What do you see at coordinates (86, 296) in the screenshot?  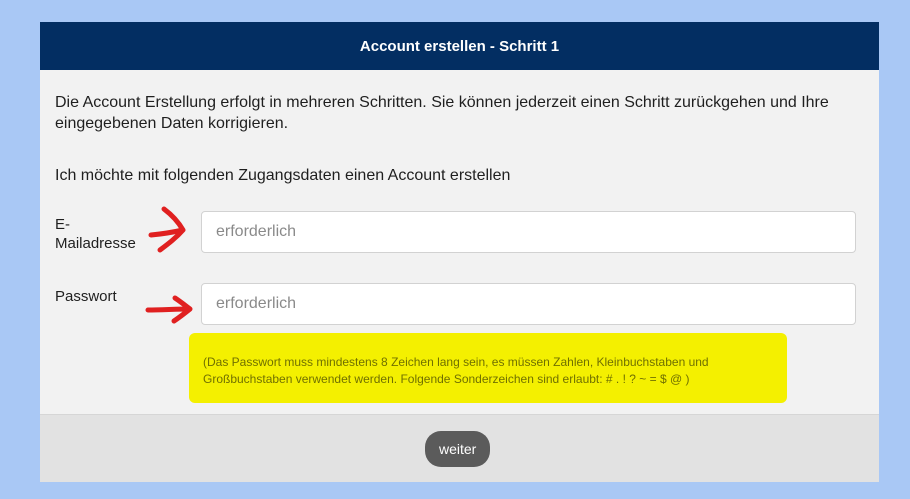 I see `password-label: Passwort` at bounding box center [86, 296].